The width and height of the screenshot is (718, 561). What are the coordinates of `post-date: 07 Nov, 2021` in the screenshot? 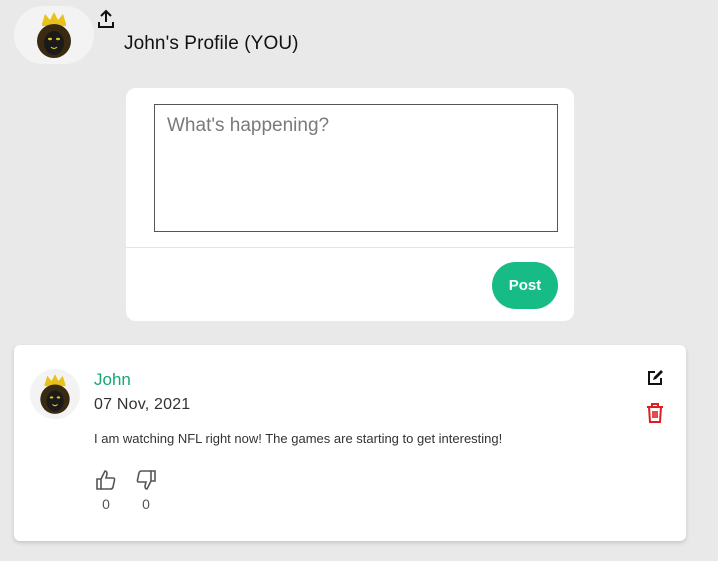 It's located at (142, 404).